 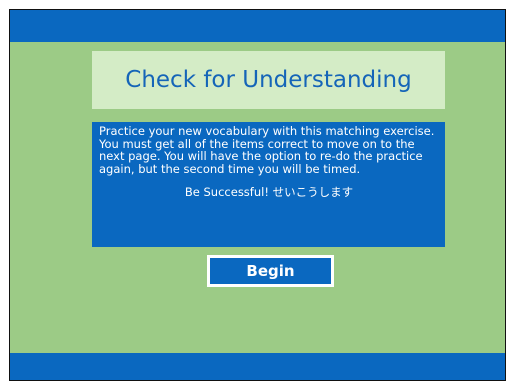 I want to click on top-banner, so click(x=257, y=26).